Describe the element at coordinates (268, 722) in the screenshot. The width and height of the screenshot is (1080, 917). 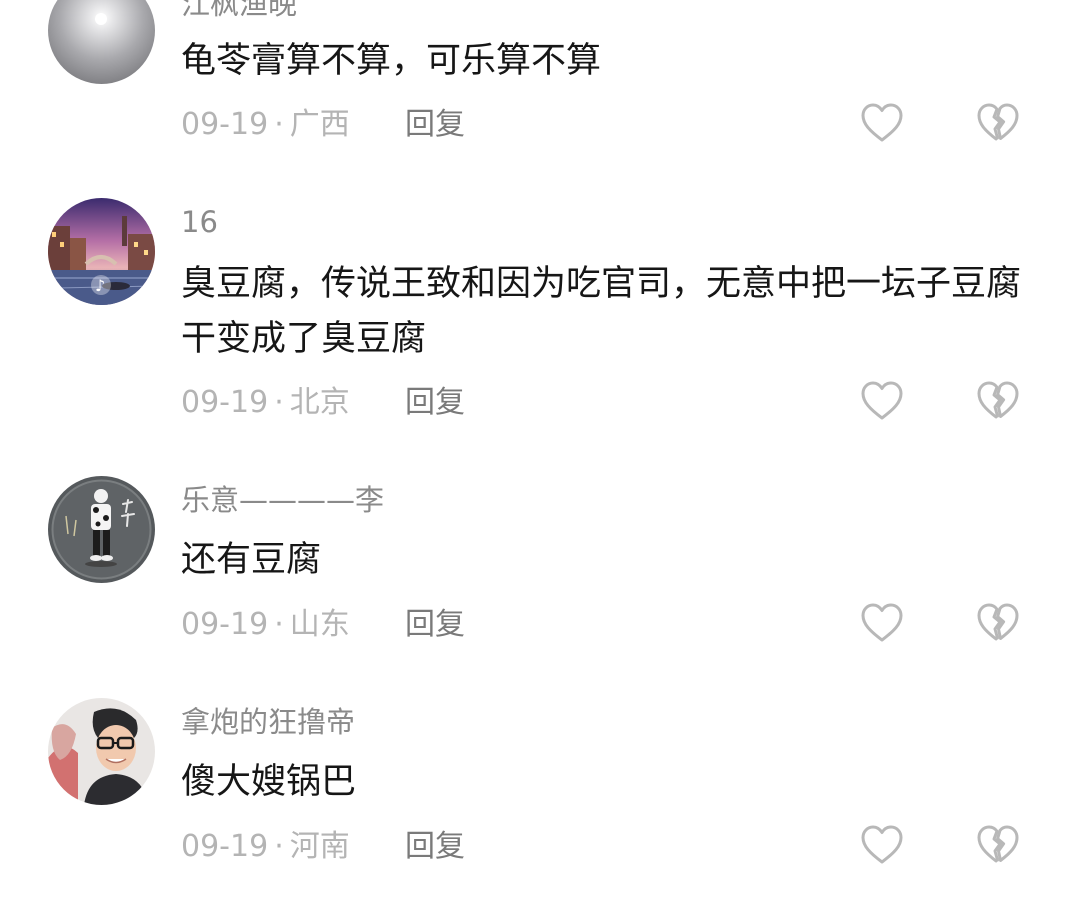
I see `comment-username: 拿炮的狂撸帝` at that location.